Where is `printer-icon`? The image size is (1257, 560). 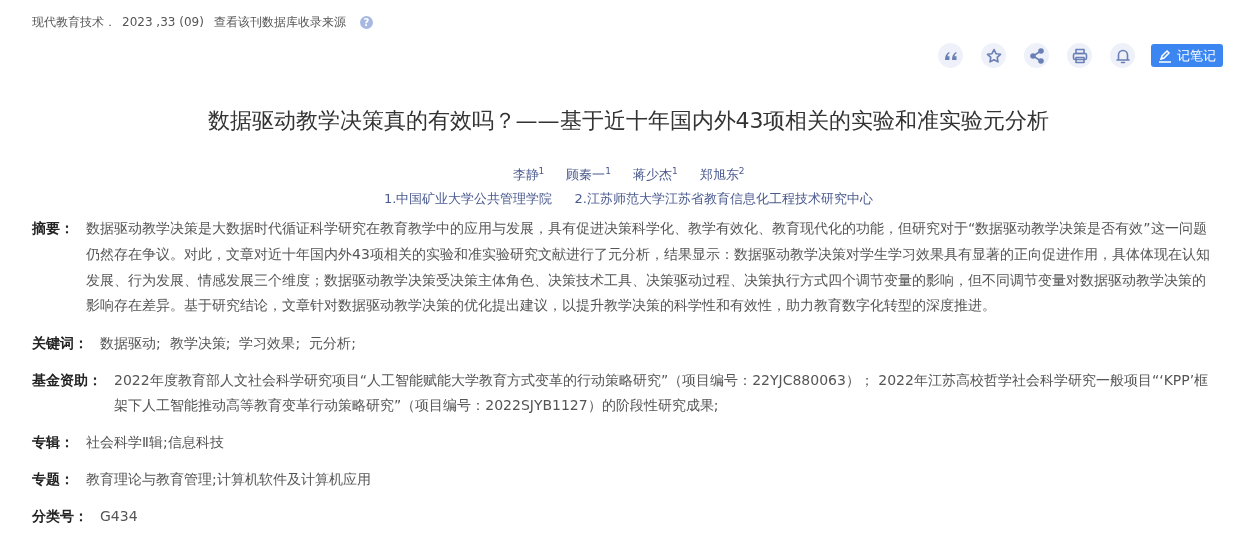
printer-icon is located at coordinates (1079, 55).